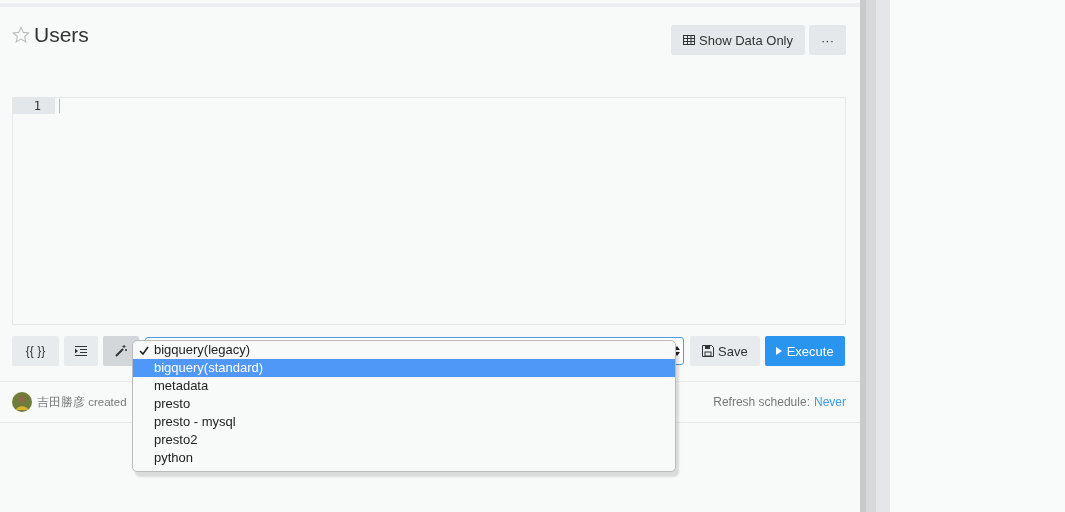 Image resolution: width=1065 pixels, height=512 pixels. What do you see at coordinates (404, 386) in the screenshot?
I see `menu-option: metadata` at bounding box center [404, 386].